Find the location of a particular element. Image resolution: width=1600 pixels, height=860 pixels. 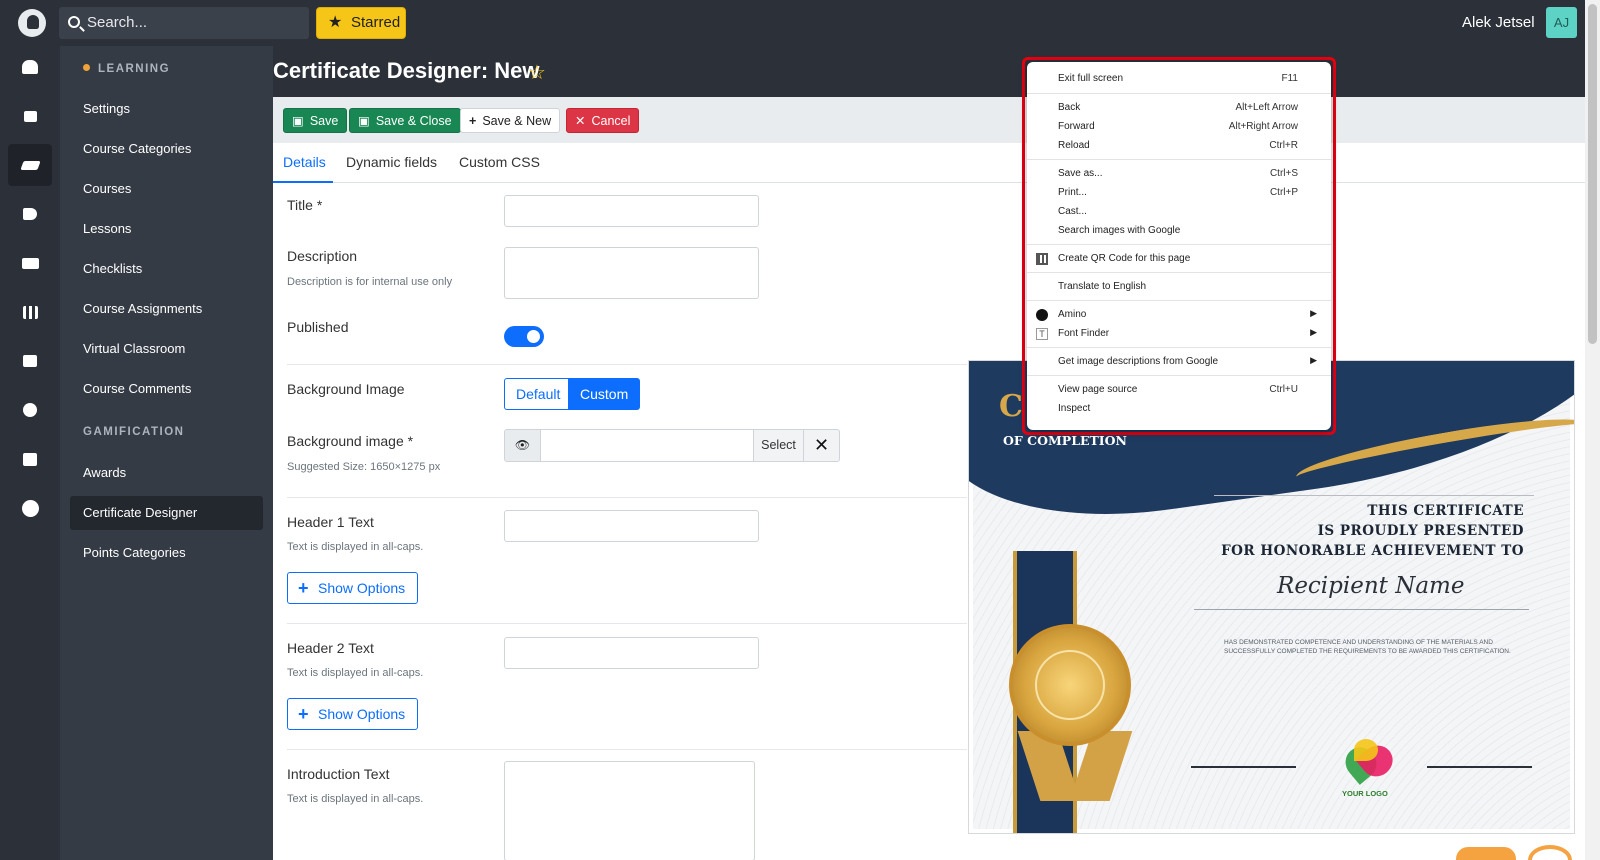

floating-action-button is located at coordinates (1486, 853).